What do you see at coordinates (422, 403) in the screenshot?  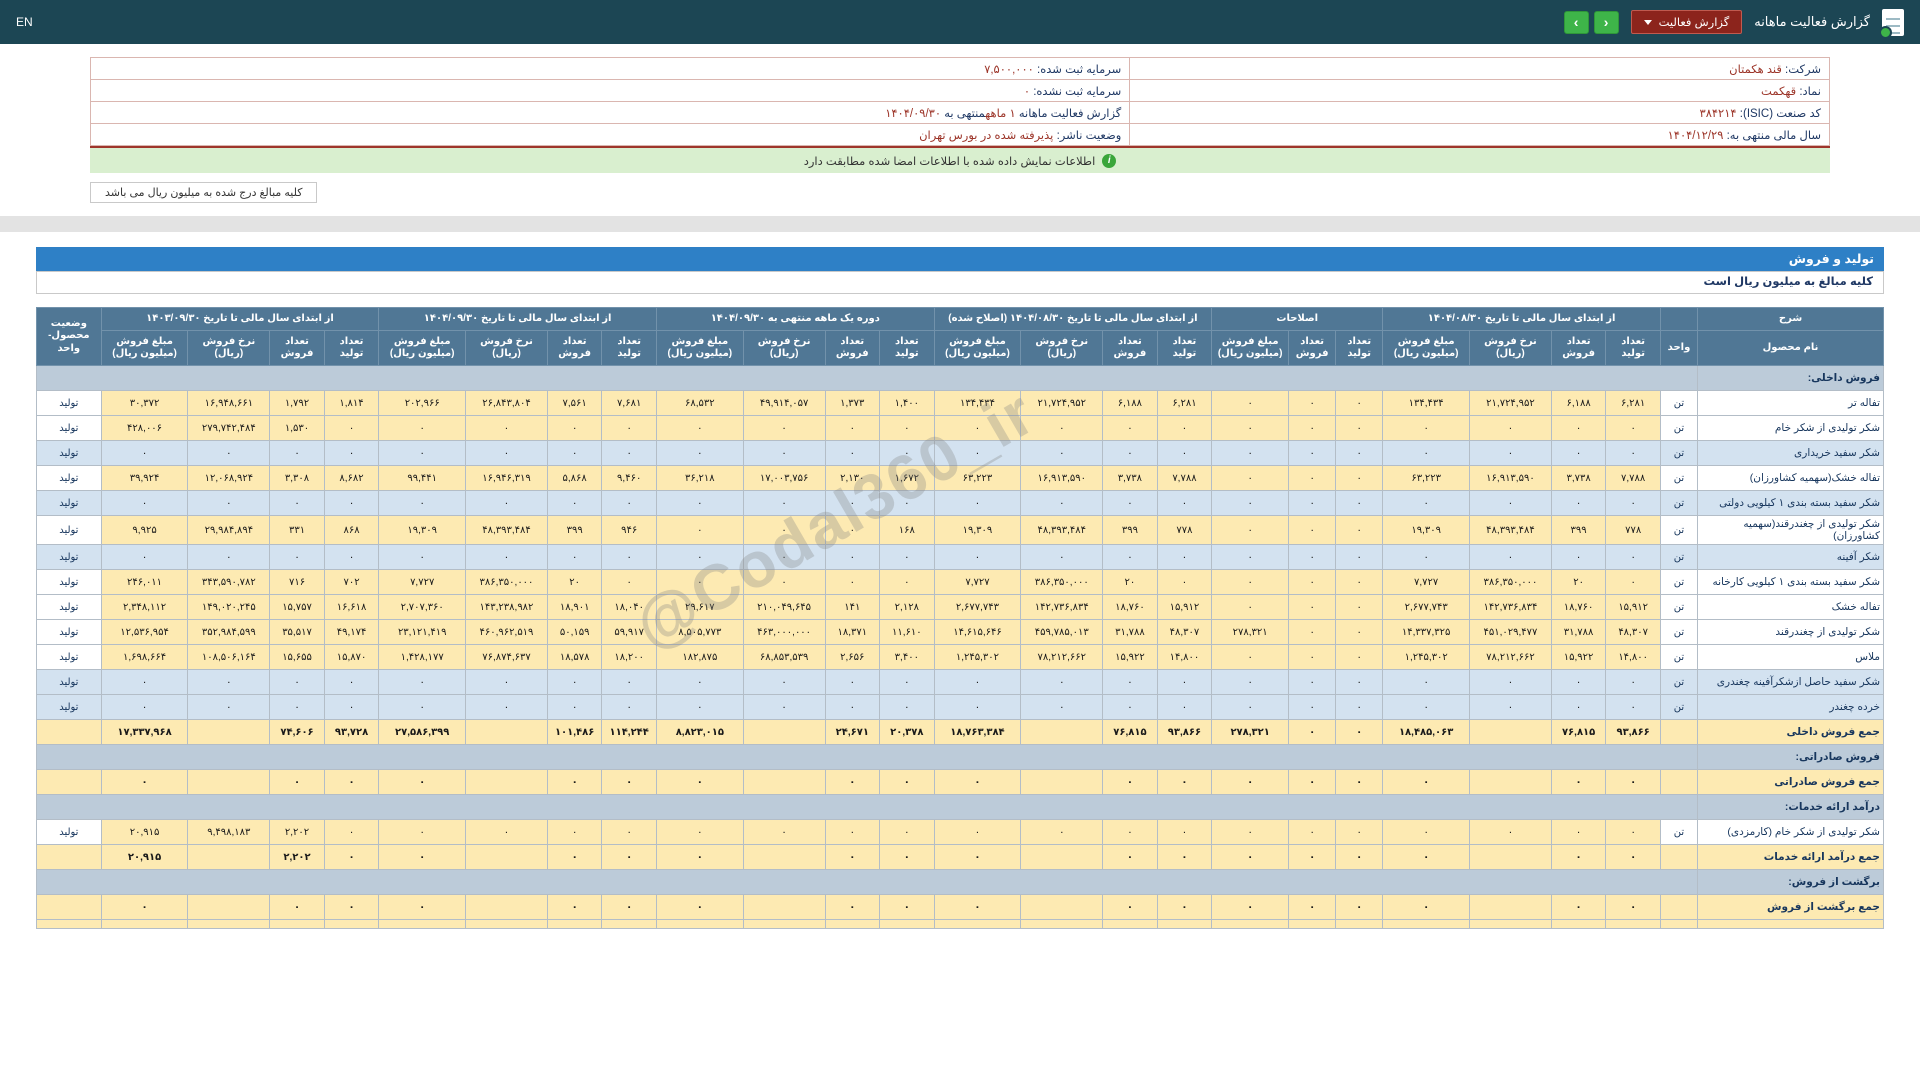 I see `value-cell: ۲۰۲,۹۶۶` at bounding box center [422, 403].